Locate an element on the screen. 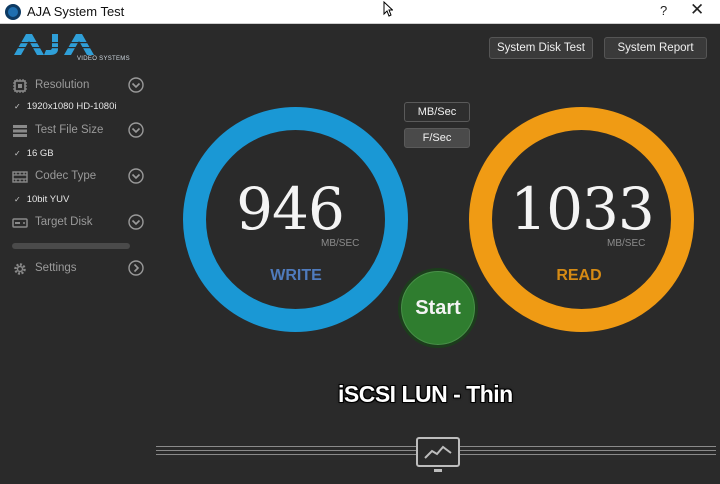 This screenshot has width=720, height=484. sidebar-item-test-file-size: Test File Size is located at coordinates (78, 131).